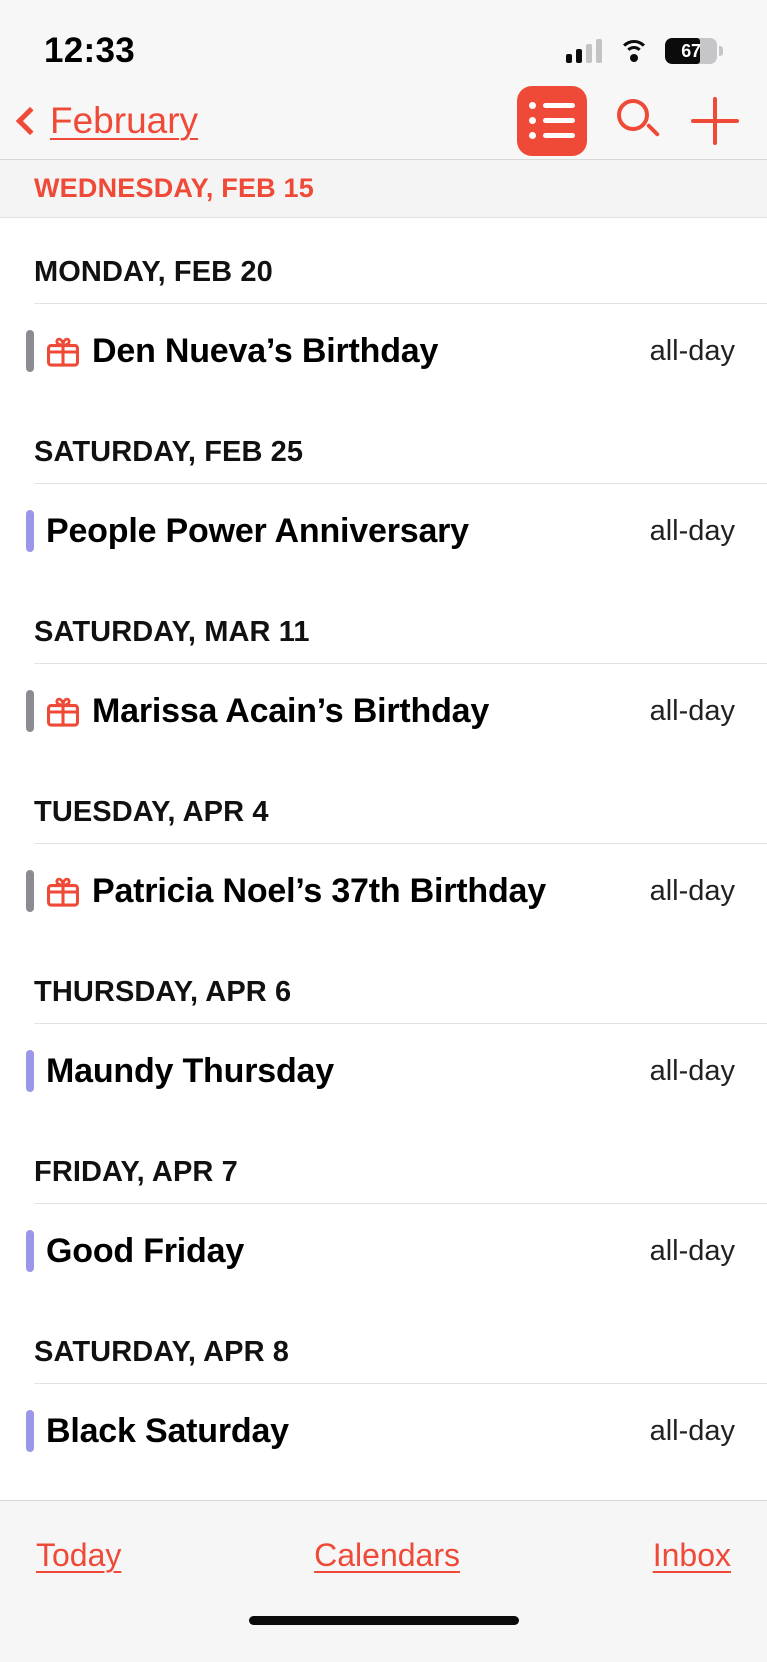  I want to click on sticky-date-header: WEDNESDAY, FEB 15, so click(383, 189).